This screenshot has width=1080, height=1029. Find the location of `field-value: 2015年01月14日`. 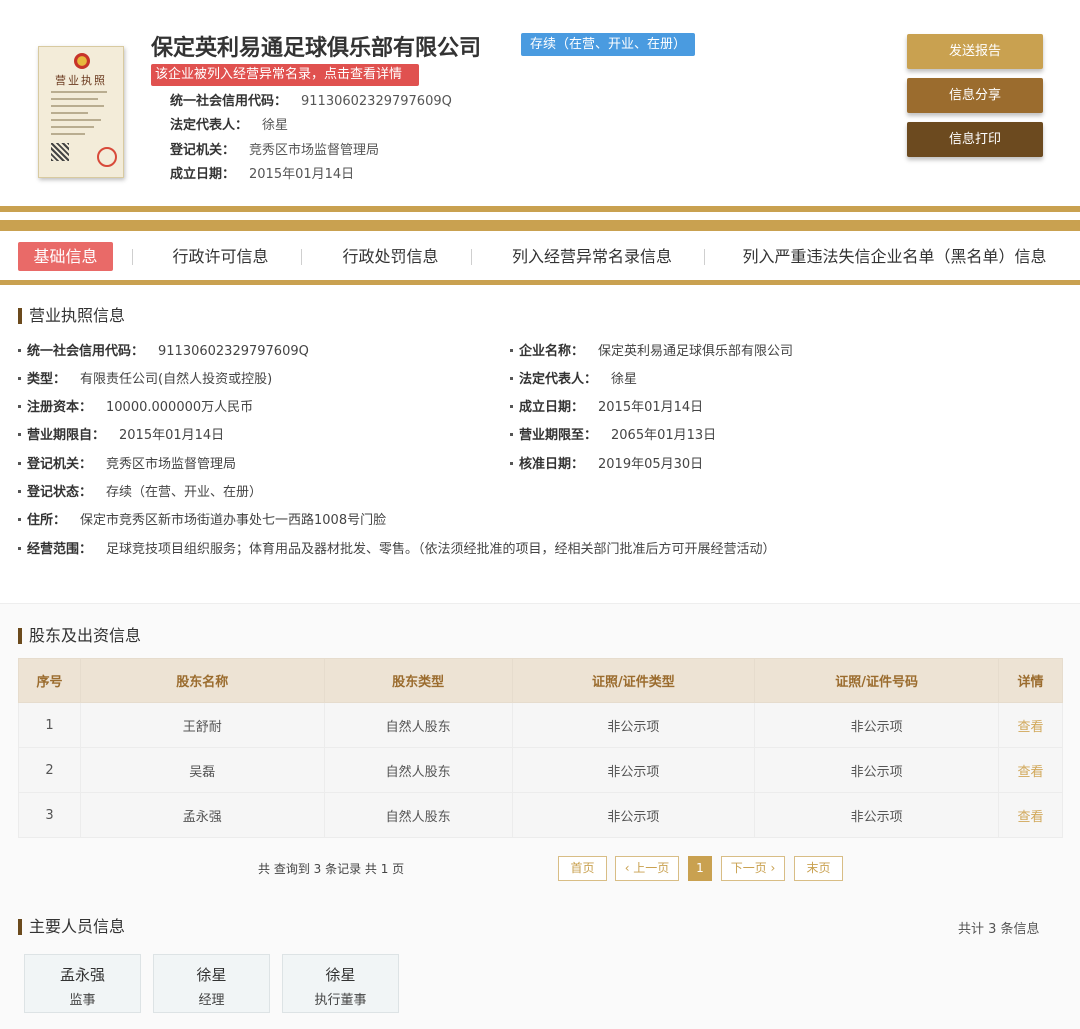

field-value: 2015年01月14日 is located at coordinates (172, 435).